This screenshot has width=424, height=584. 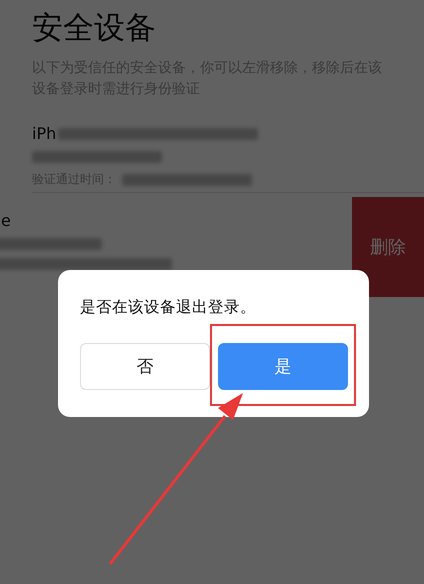 What do you see at coordinates (145, 366) in the screenshot?
I see `cancel-button: 否` at bounding box center [145, 366].